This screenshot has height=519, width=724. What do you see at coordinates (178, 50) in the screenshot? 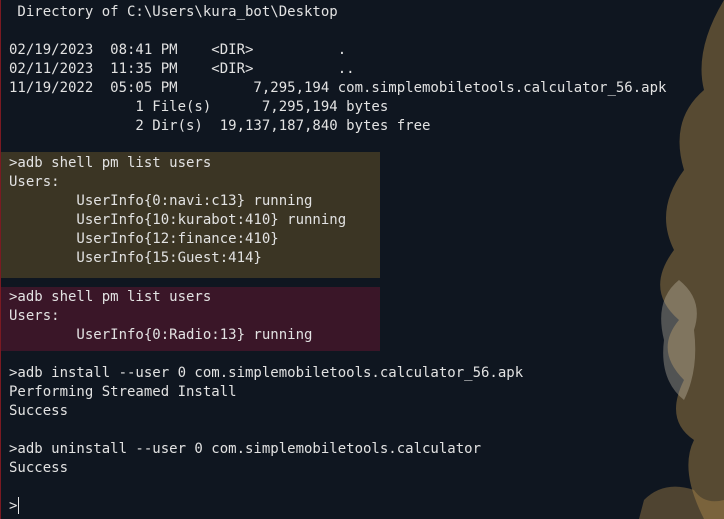
I see `dir-entry: 02/19/2023 08:41 PM <DIR> .` at bounding box center [178, 50].